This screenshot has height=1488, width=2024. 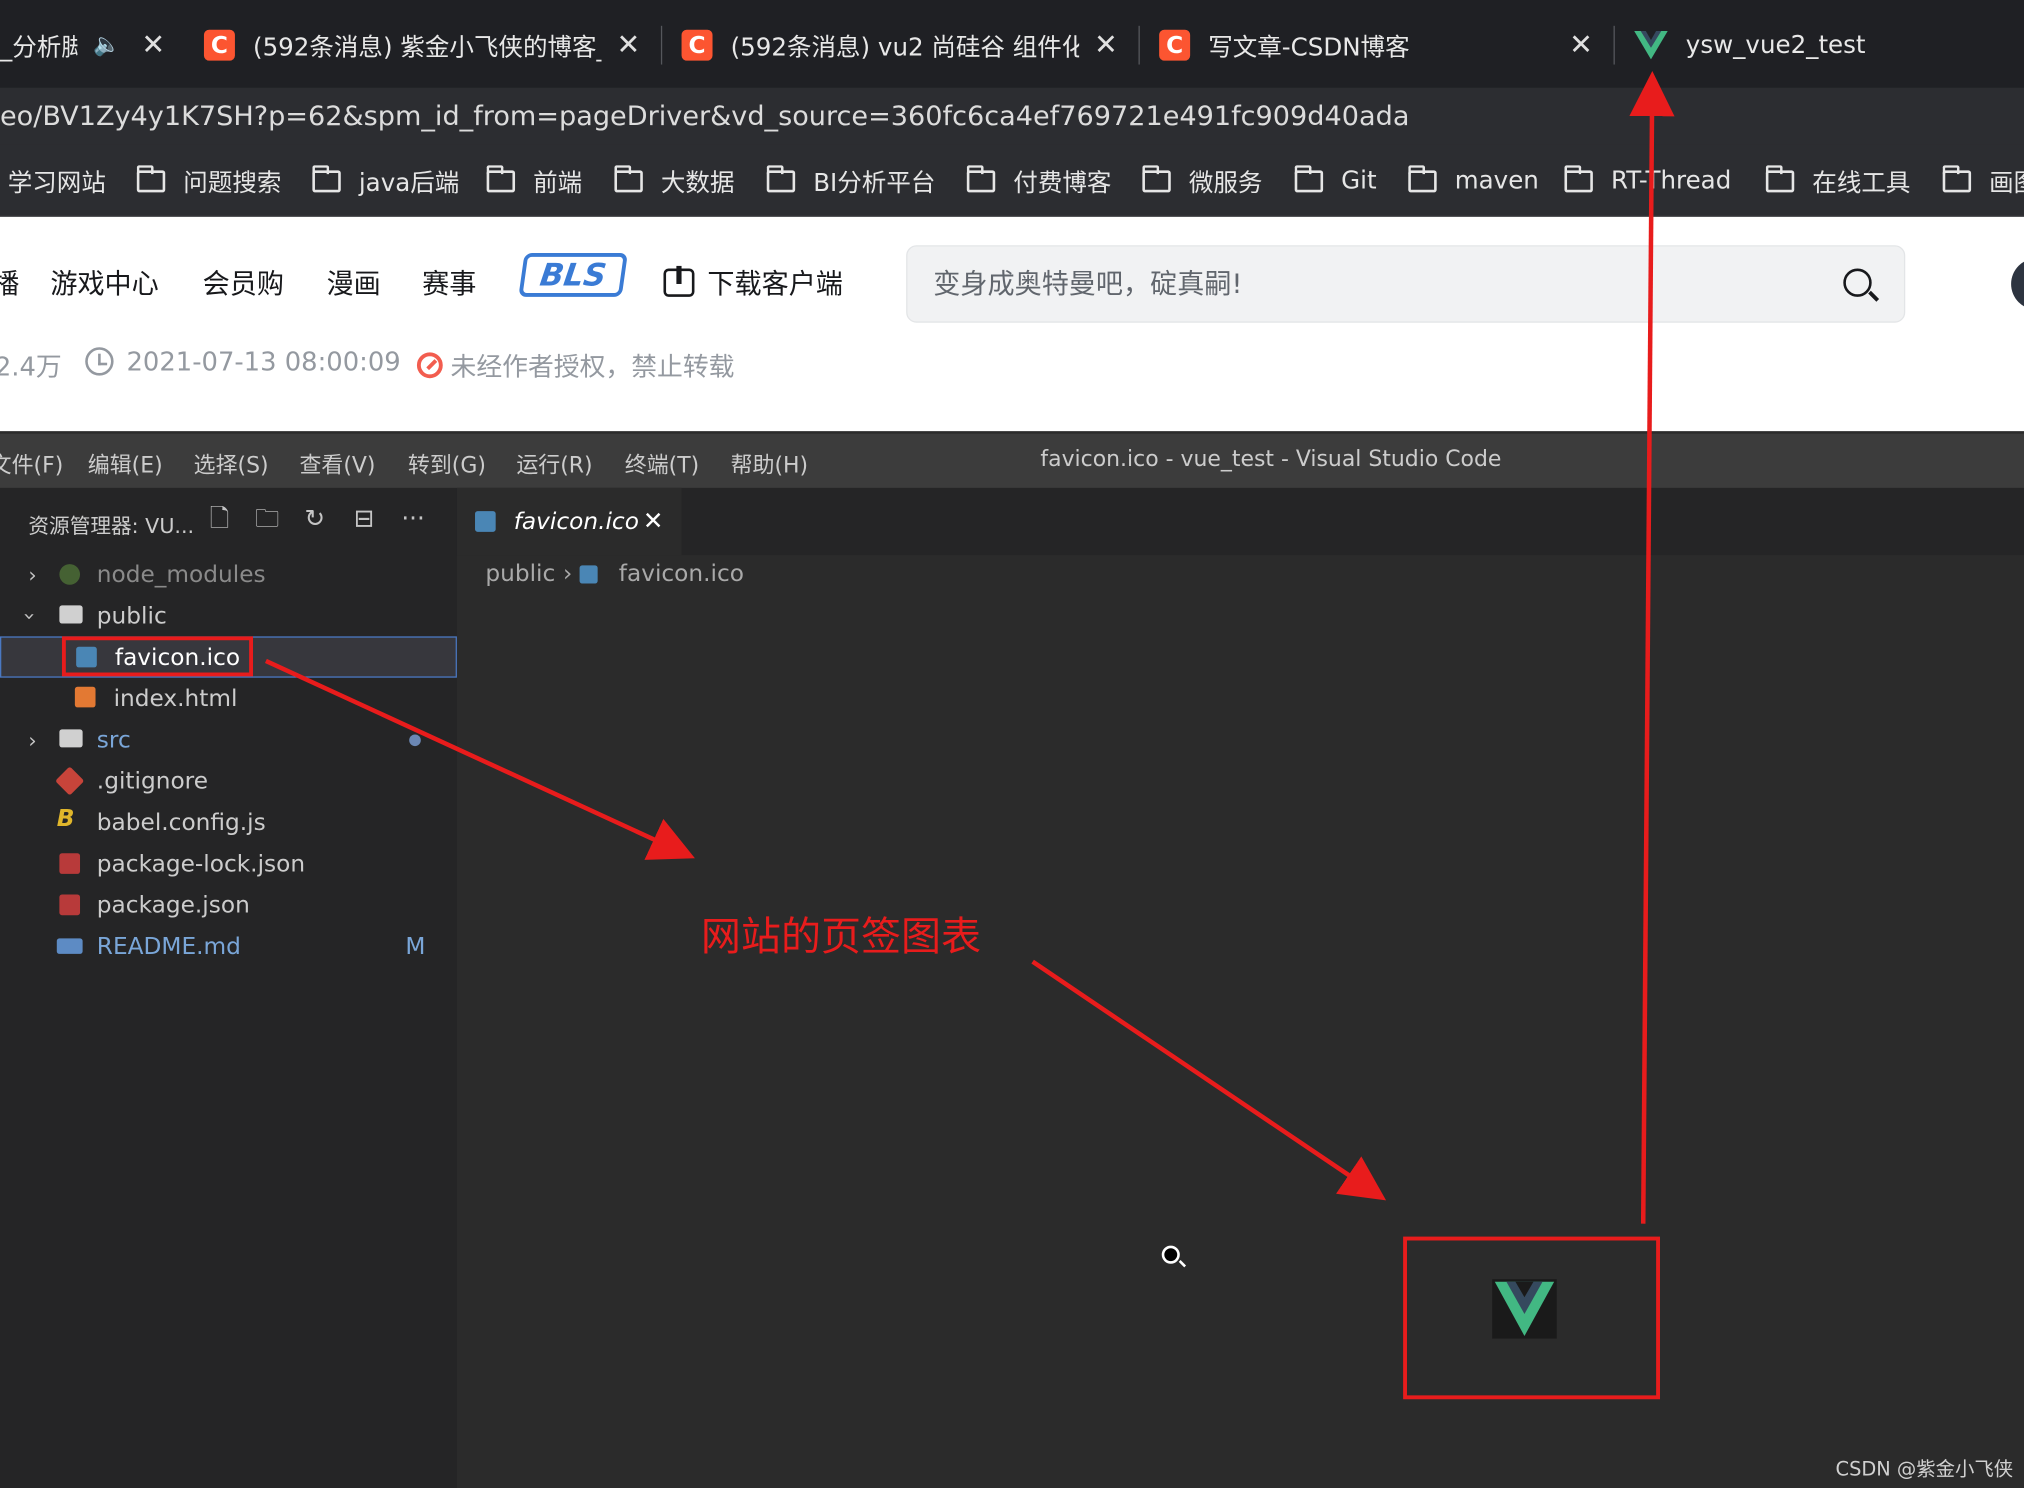 I want to click on nav-link: 播, so click(x=9, y=282).